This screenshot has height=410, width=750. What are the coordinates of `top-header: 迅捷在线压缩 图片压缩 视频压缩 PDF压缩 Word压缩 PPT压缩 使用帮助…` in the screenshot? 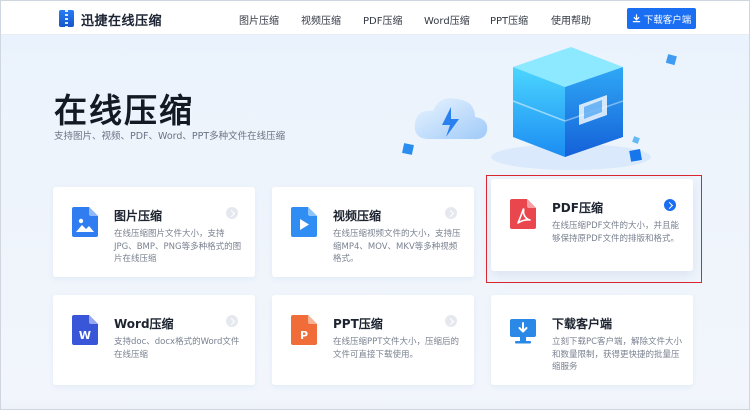 It's located at (375, 18).